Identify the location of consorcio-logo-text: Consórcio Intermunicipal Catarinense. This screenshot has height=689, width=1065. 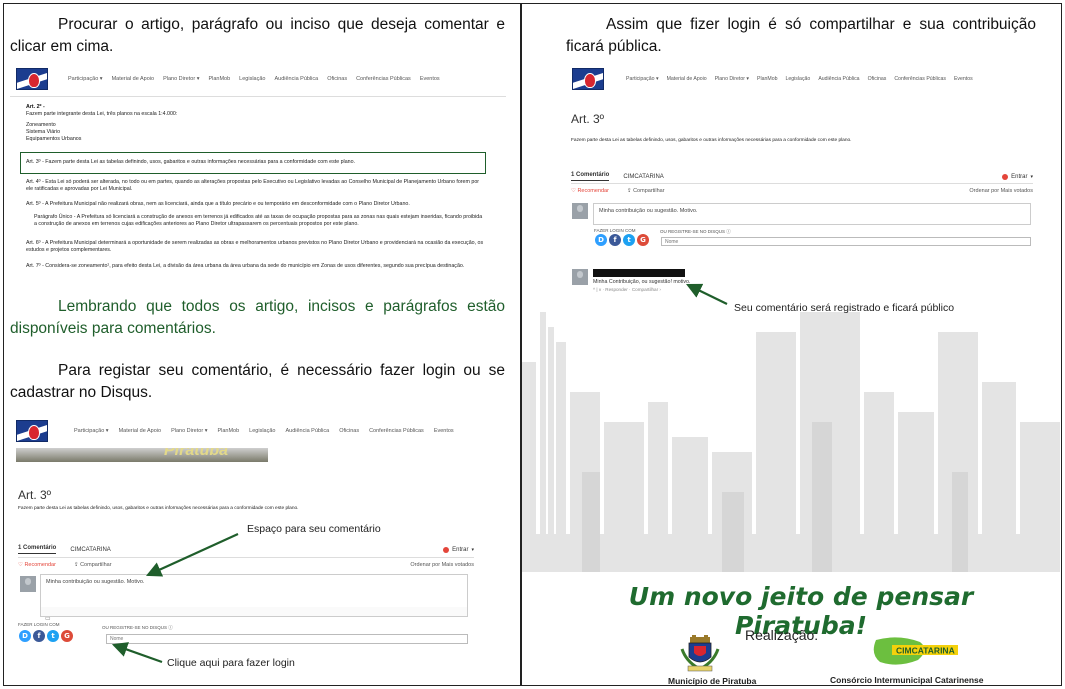
(907, 680).